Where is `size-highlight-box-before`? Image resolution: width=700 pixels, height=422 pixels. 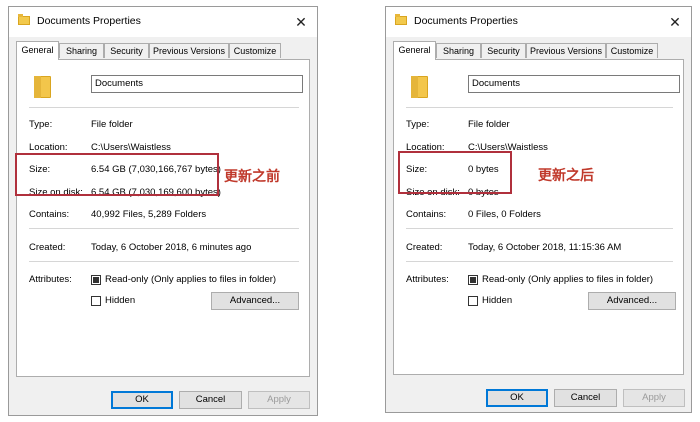 size-highlight-box-before is located at coordinates (117, 174).